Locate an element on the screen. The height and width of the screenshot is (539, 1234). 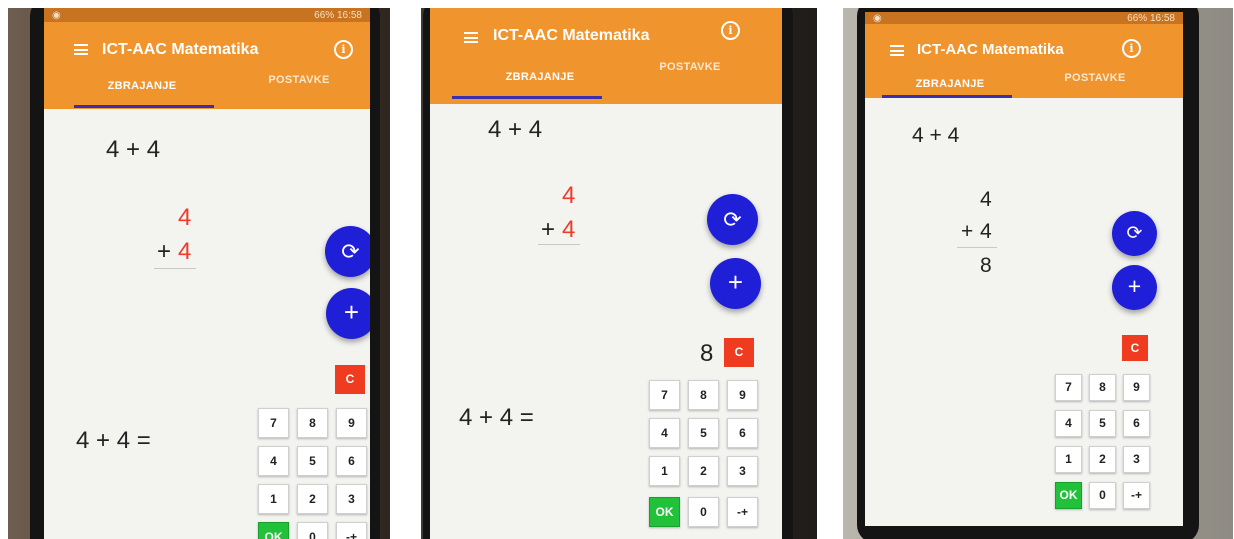
result-value: 8 is located at coordinates (986, 265).